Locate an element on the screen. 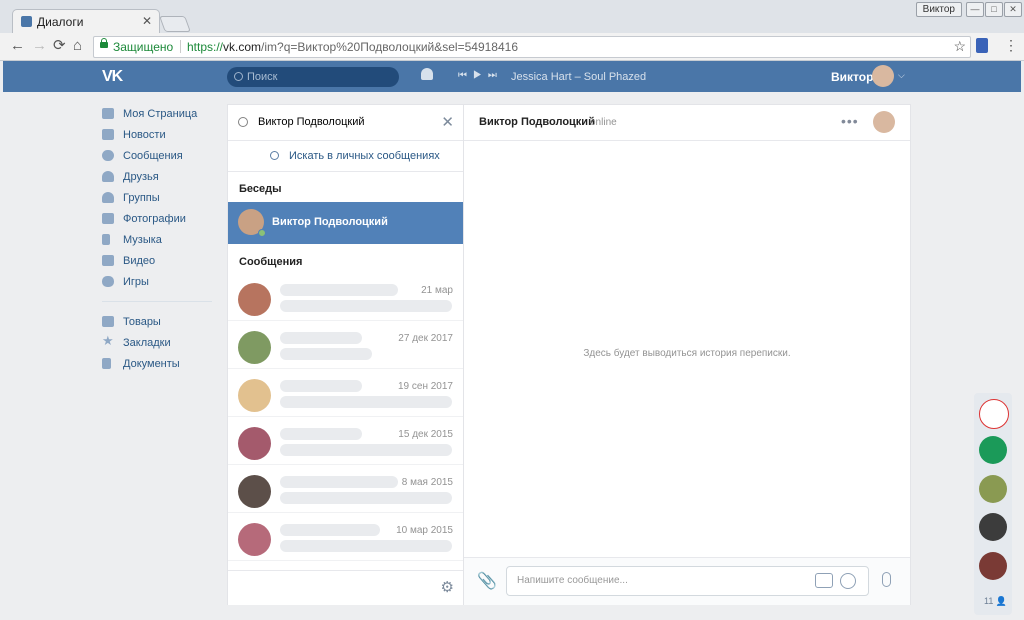 Image resolution: width=1024 pixels, height=620 pixels. list-item: 27 дек 2017 is located at coordinates (346, 345).